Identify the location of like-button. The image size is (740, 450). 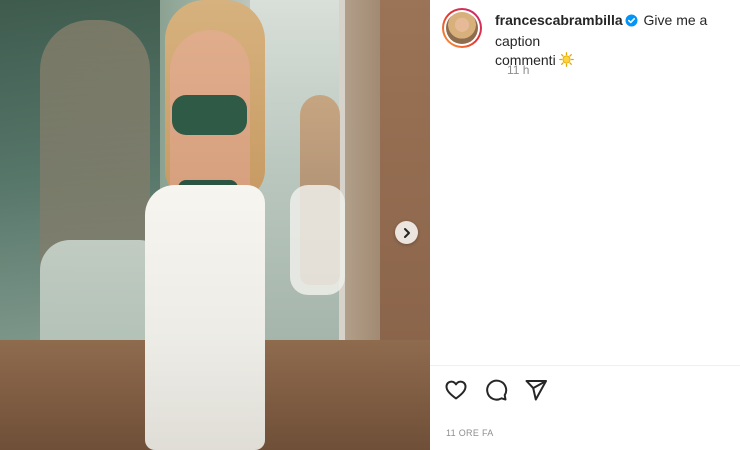
(457, 391).